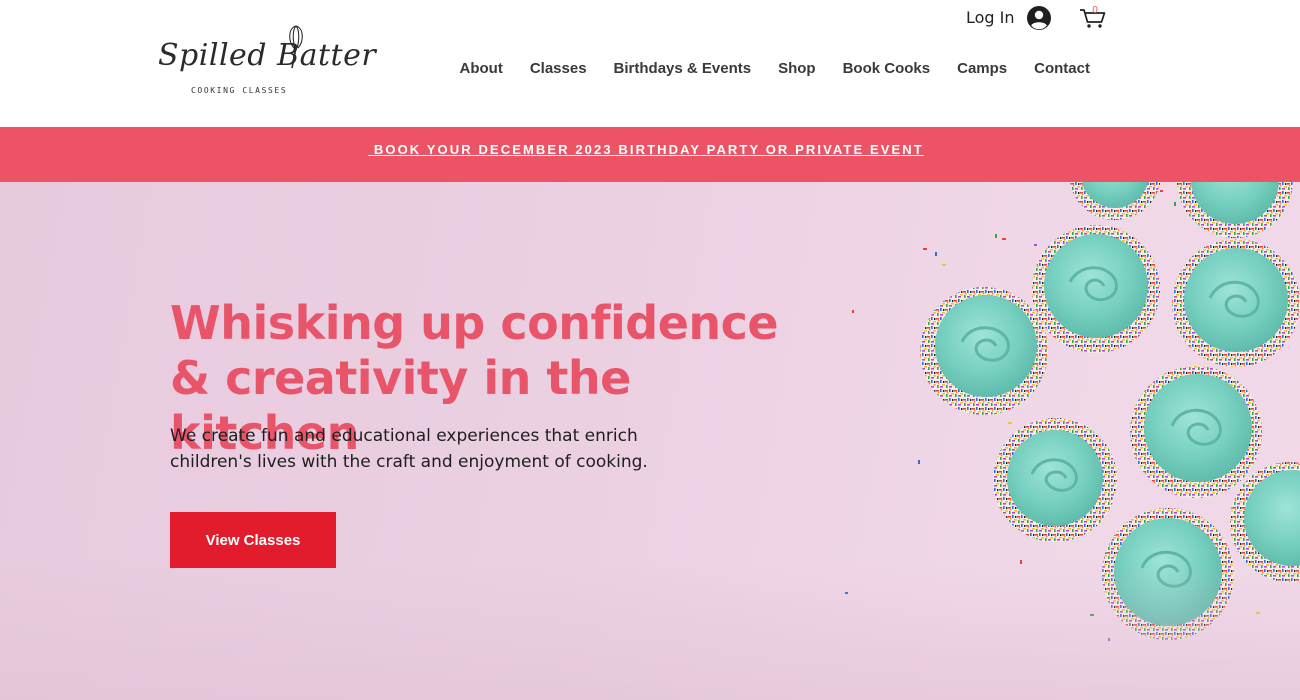 The width and height of the screenshot is (1300, 700). Describe the element at coordinates (886, 69) in the screenshot. I see `nav-item-book-cooks: Book Cooks` at that location.